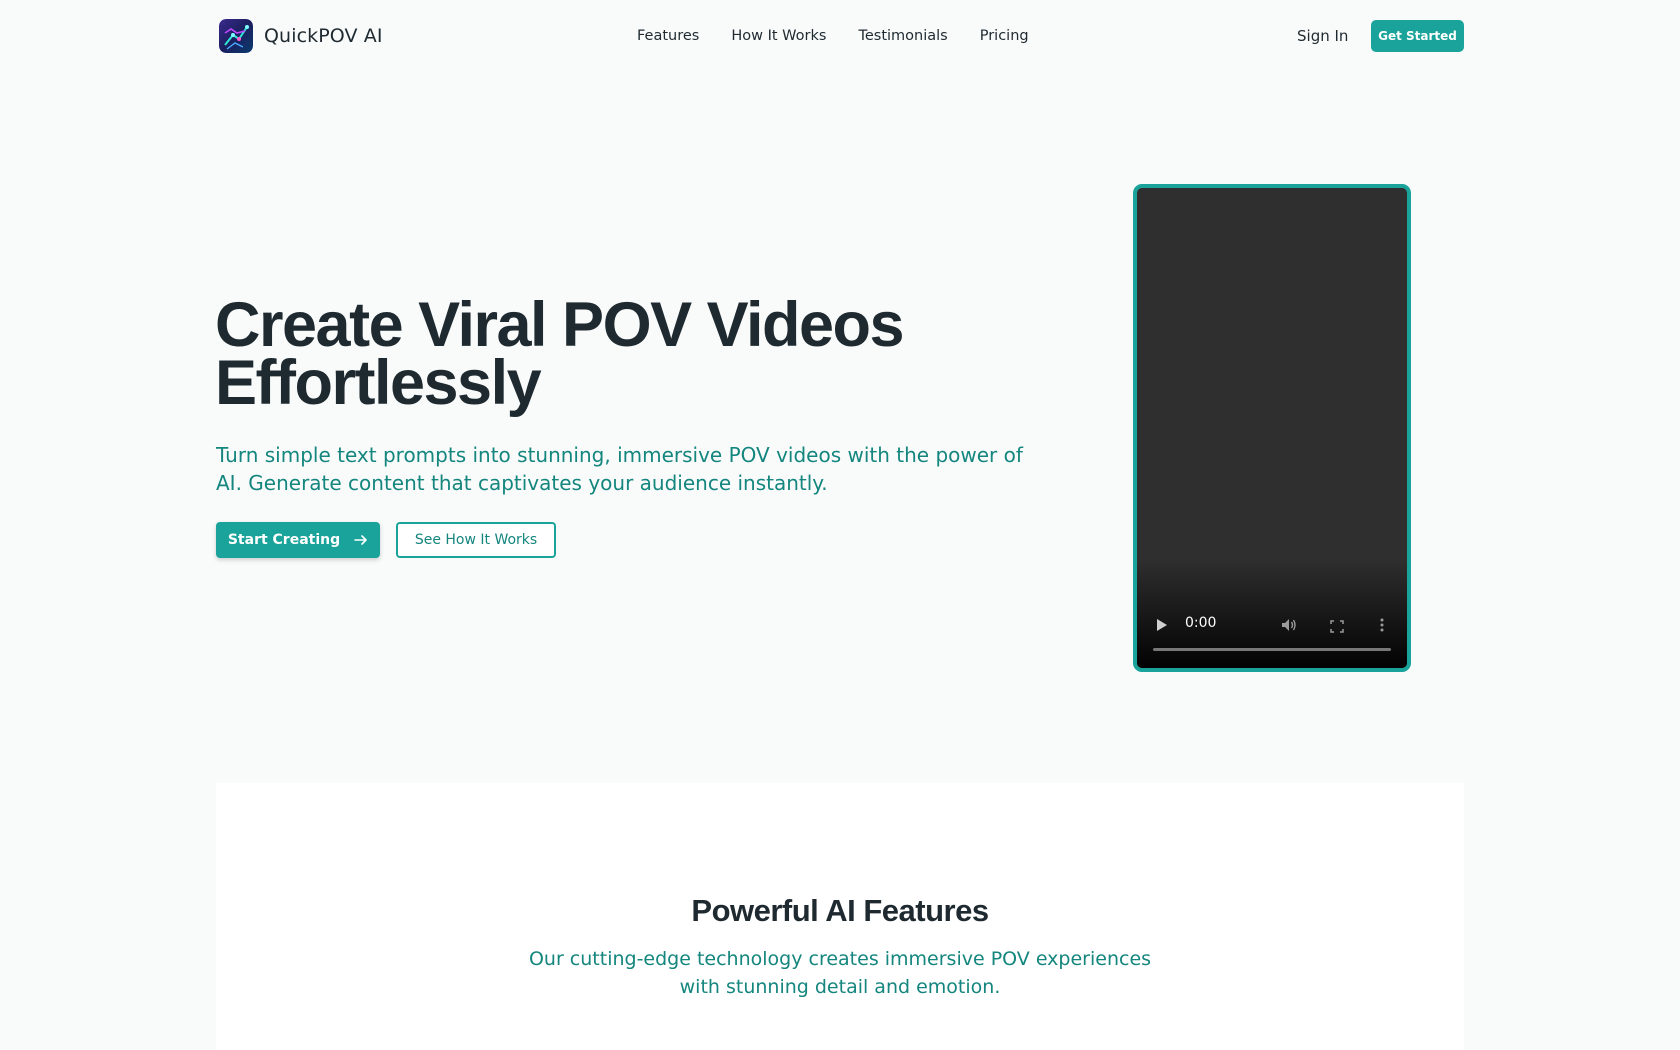 This screenshot has width=1680, height=1050. I want to click on brand: QuickPOV AI, so click(301, 36).